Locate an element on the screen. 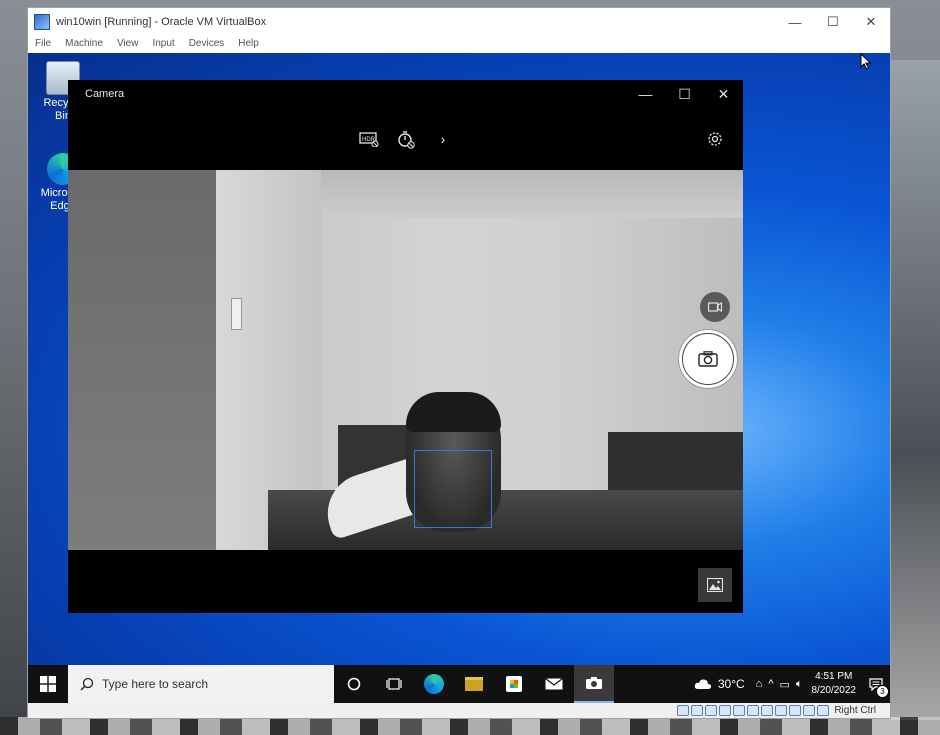  clock-time: 4:51 PM is located at coordinates (834, 676).